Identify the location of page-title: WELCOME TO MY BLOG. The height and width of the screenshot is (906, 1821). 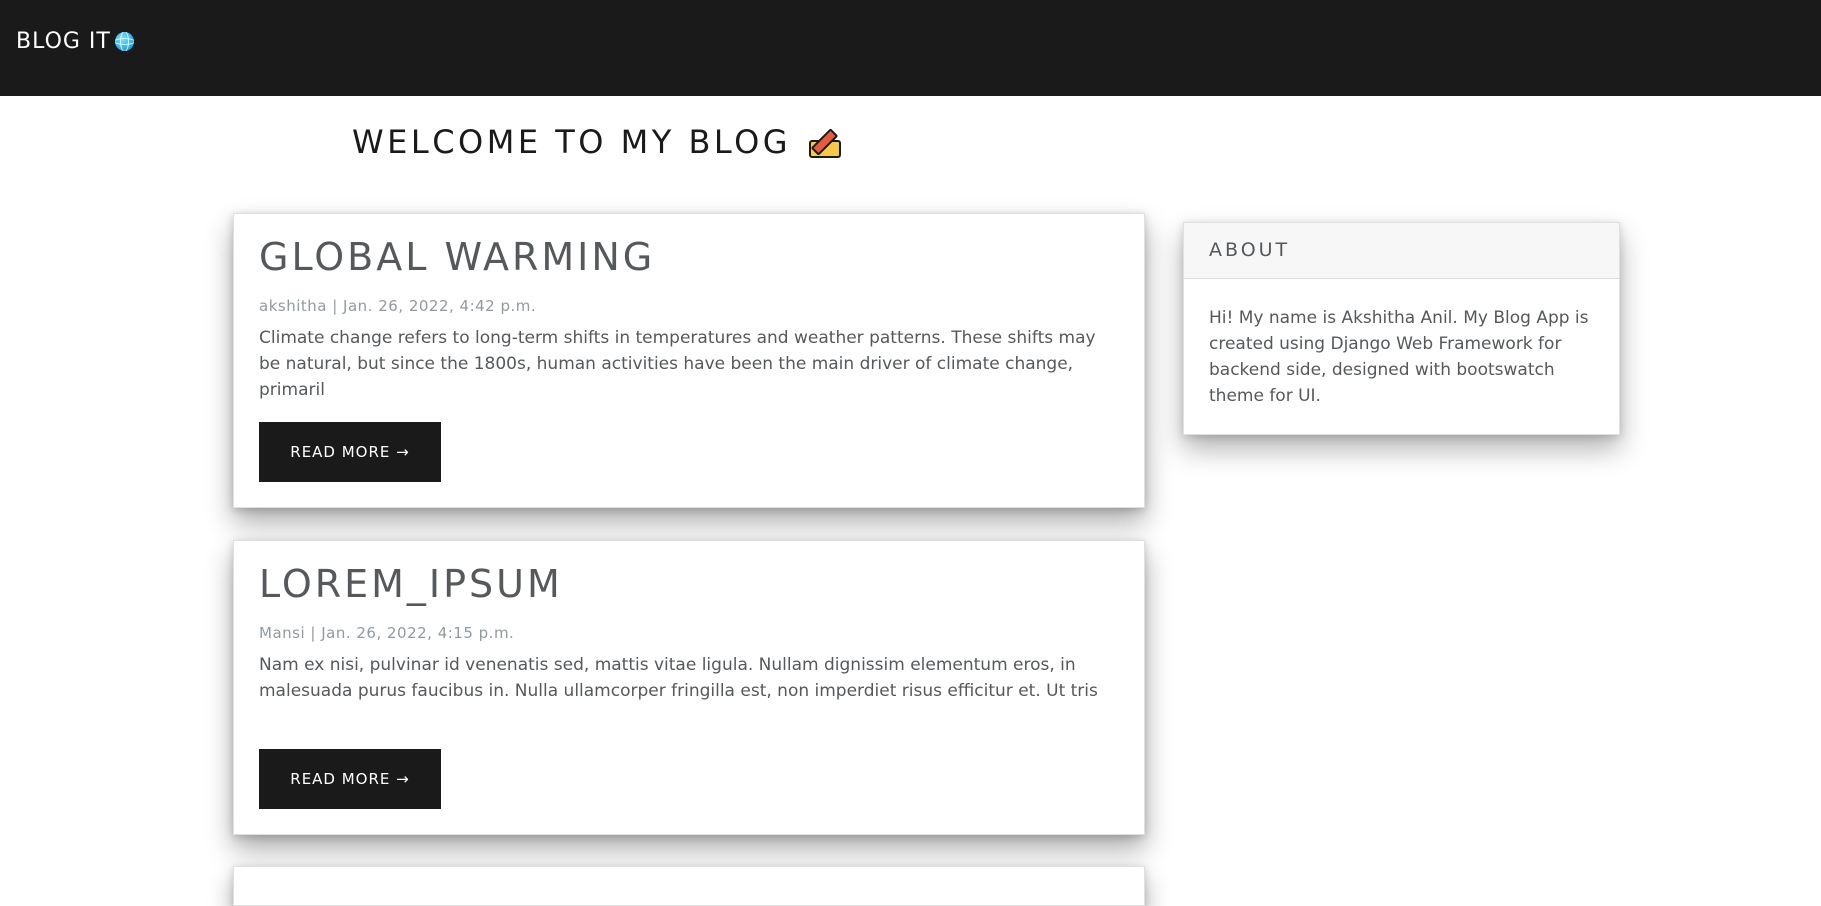
(597, 142).